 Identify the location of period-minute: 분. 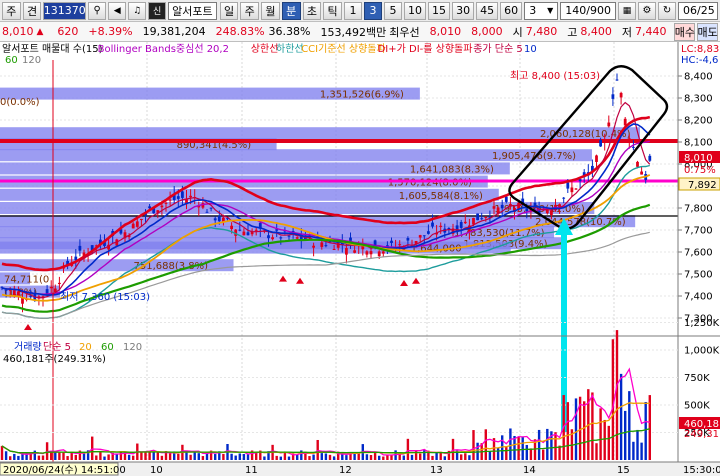
(291, 10).